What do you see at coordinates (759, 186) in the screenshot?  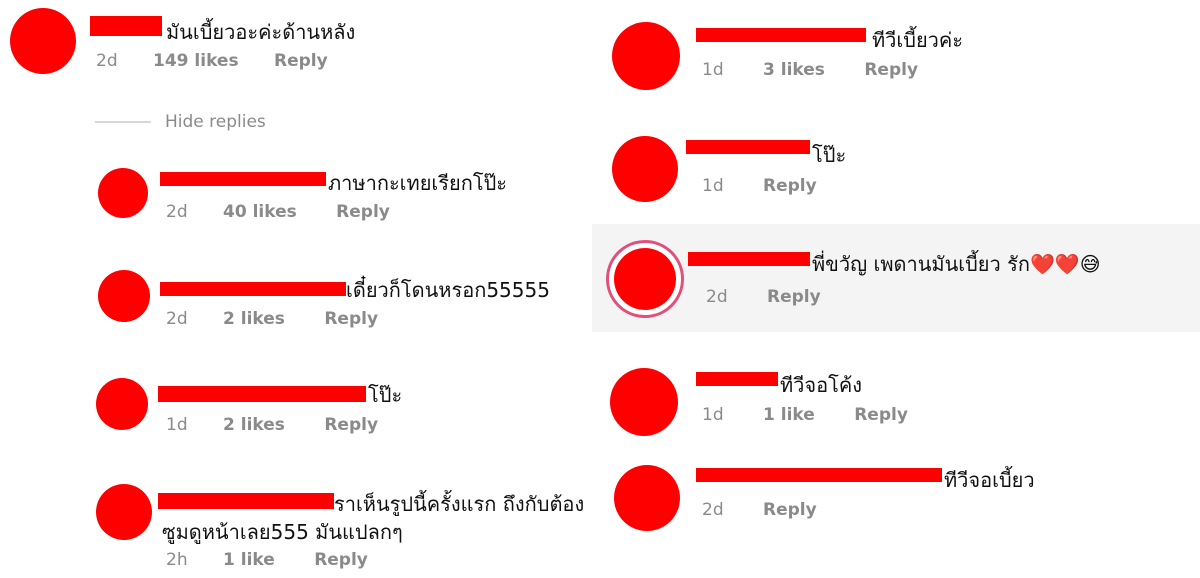 I see `comment-meta: 1d Reply` at bounding box center [759, 186].